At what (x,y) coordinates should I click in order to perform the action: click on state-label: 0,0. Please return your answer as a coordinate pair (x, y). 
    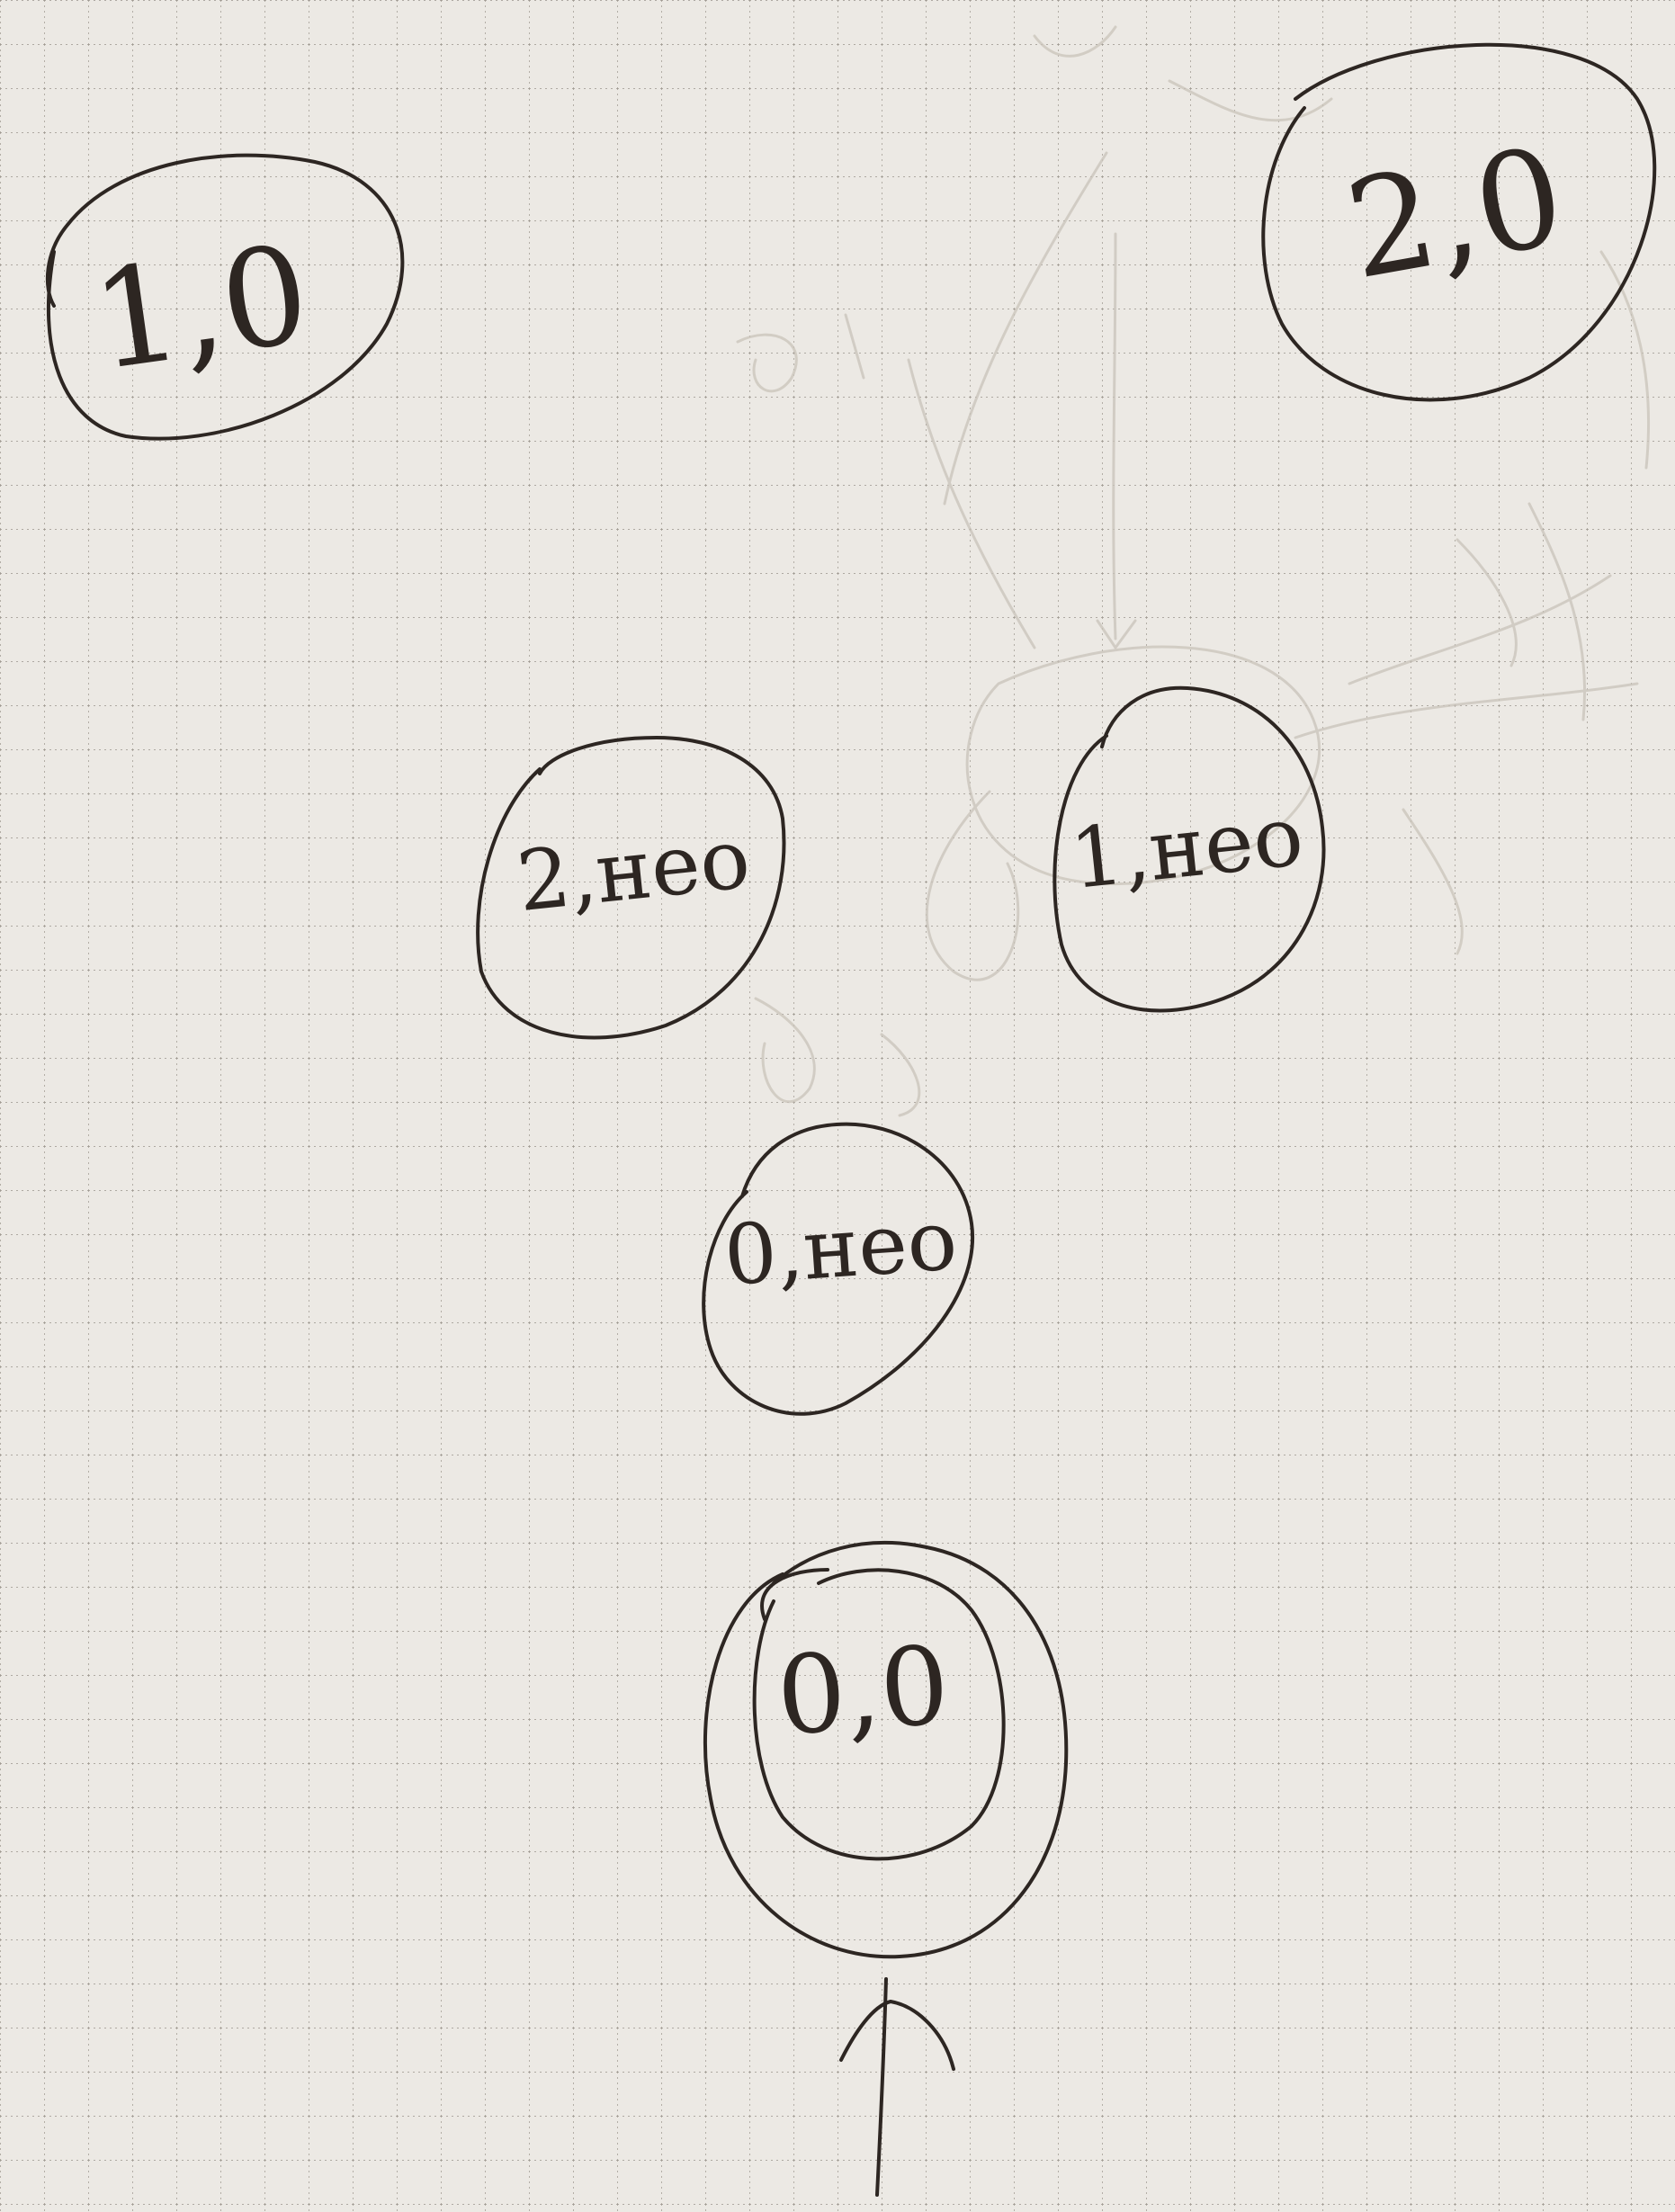
    Looking at the image, I should click on (863, 1692).